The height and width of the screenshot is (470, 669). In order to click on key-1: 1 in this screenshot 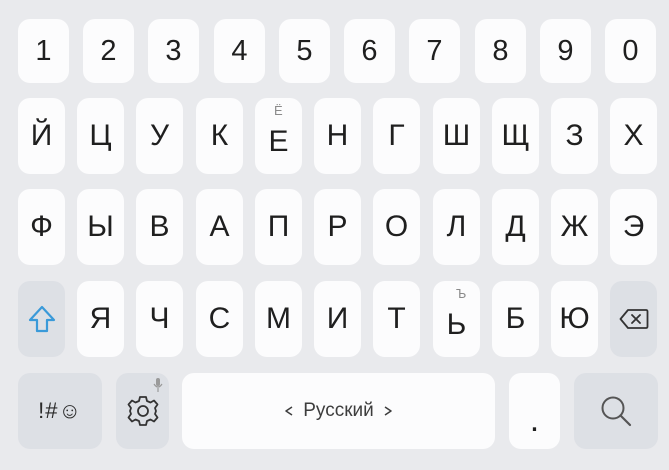, I will do `click(43, 51)`.